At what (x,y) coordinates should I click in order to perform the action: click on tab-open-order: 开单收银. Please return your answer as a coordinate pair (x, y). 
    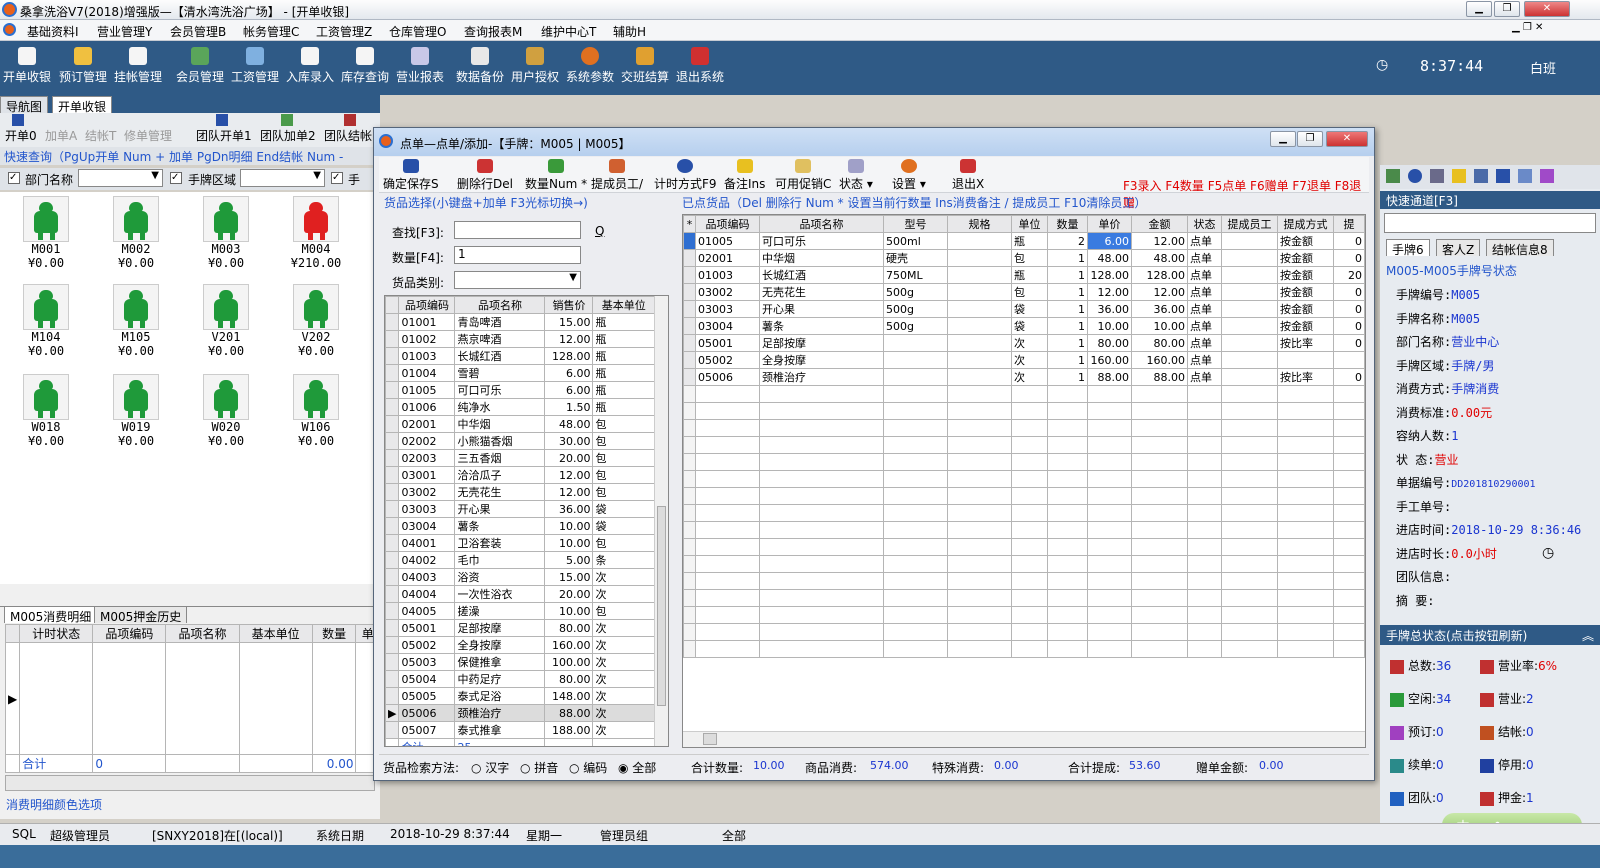
    Looking at the image, I should click on (82, 105).